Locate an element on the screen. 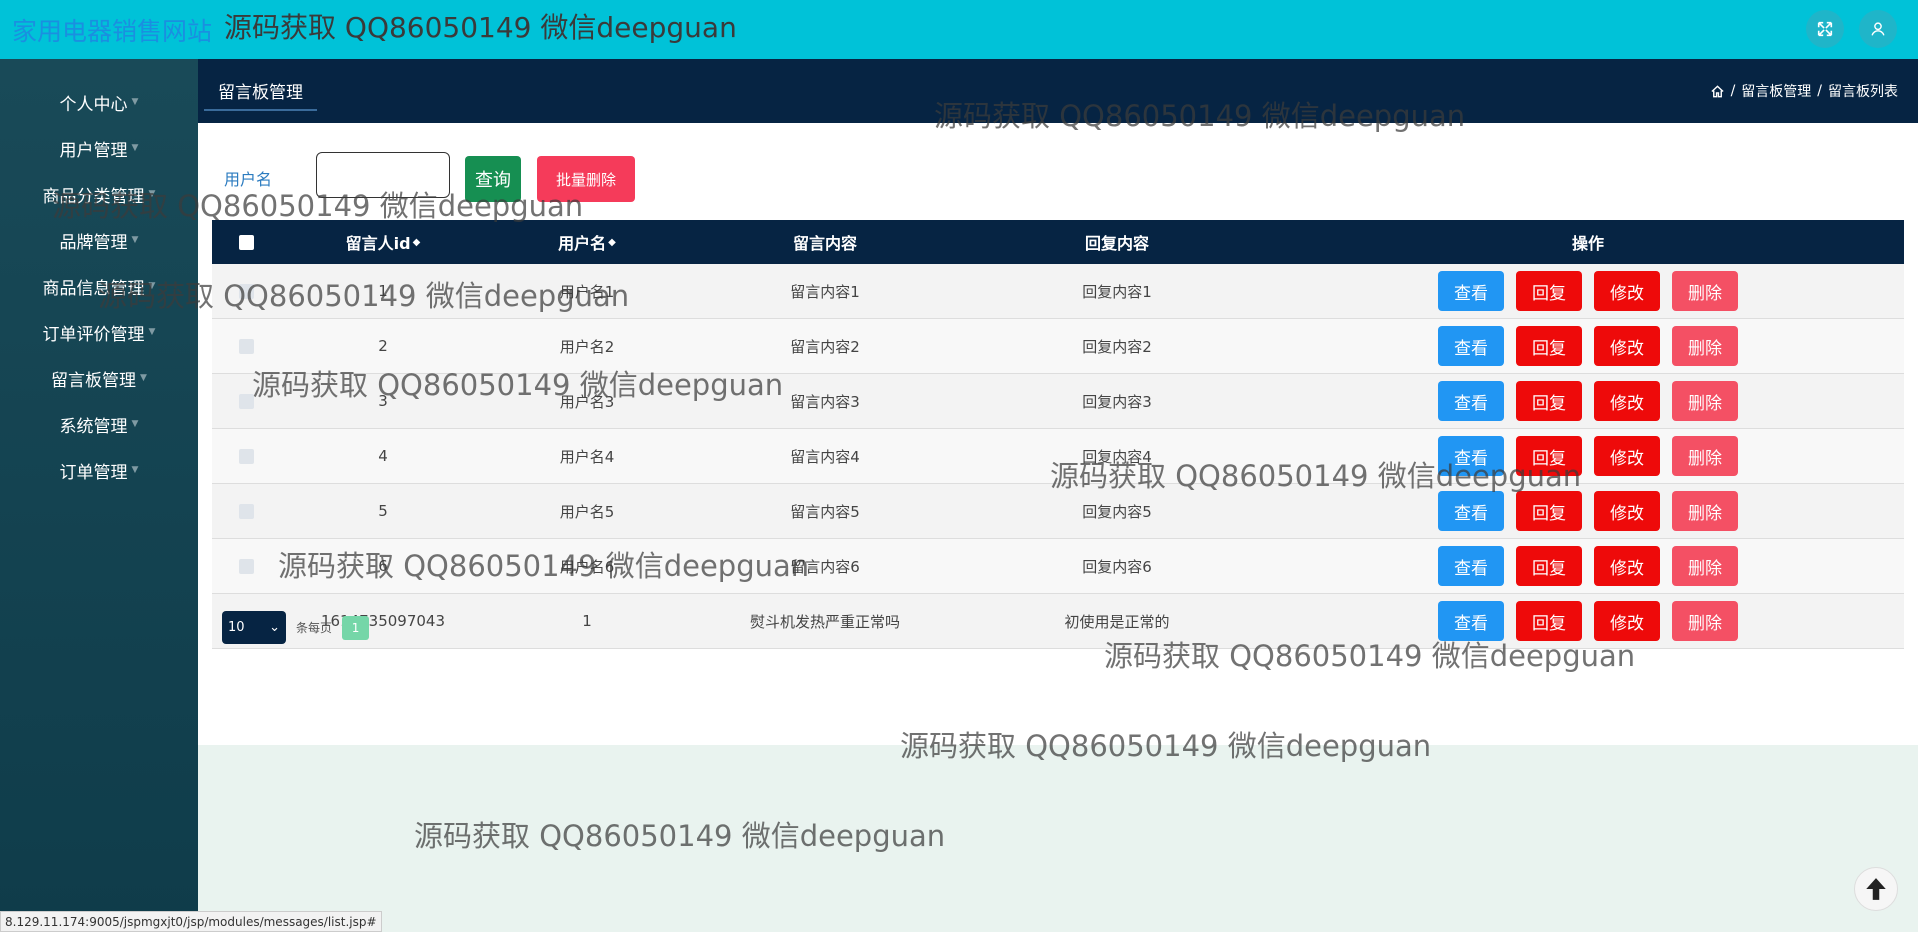 The height and width of the screenshot is (932, 1918). sidebar-item-system-management: 系统管理 ▼ is located at coordinates (99, 424).